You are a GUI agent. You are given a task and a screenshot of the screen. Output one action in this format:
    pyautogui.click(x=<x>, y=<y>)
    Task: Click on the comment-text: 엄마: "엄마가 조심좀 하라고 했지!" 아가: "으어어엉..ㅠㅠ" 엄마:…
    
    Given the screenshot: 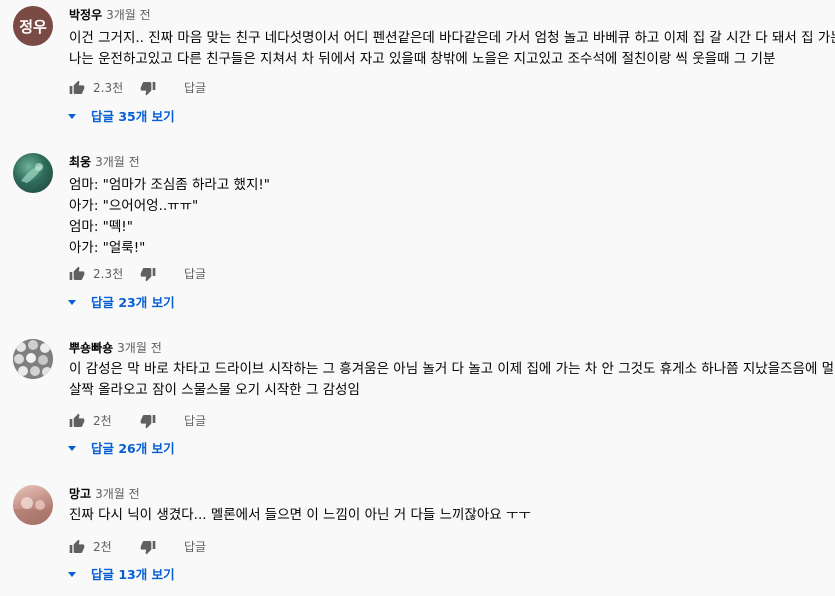 What is the action you would take?
    pyautogui.click(x=448, y=217)
    